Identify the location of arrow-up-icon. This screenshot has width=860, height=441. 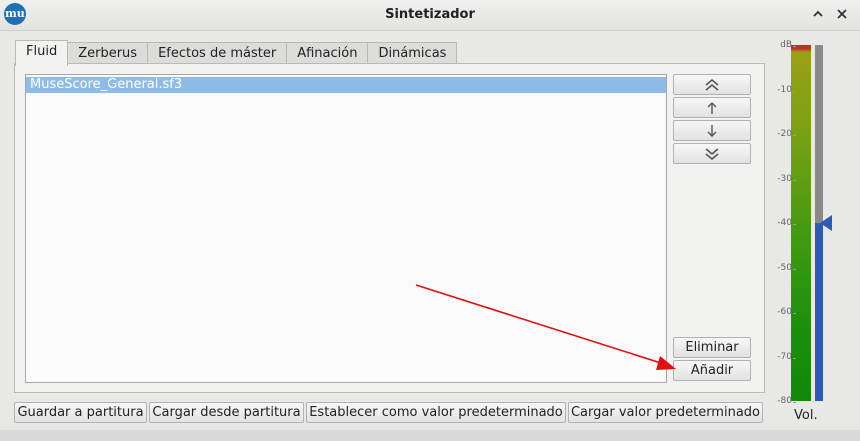
(712, 107).